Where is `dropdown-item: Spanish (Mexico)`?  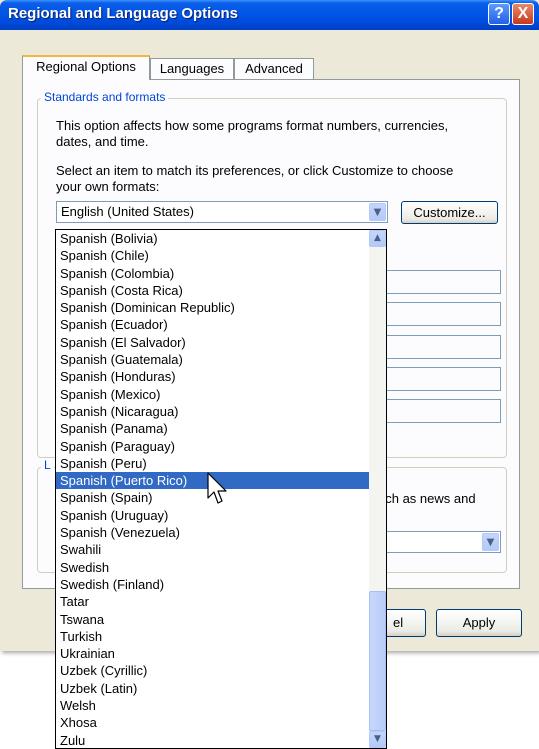 dropdown-item: Spanish (Mexico) is located at coordinates (213, 394).